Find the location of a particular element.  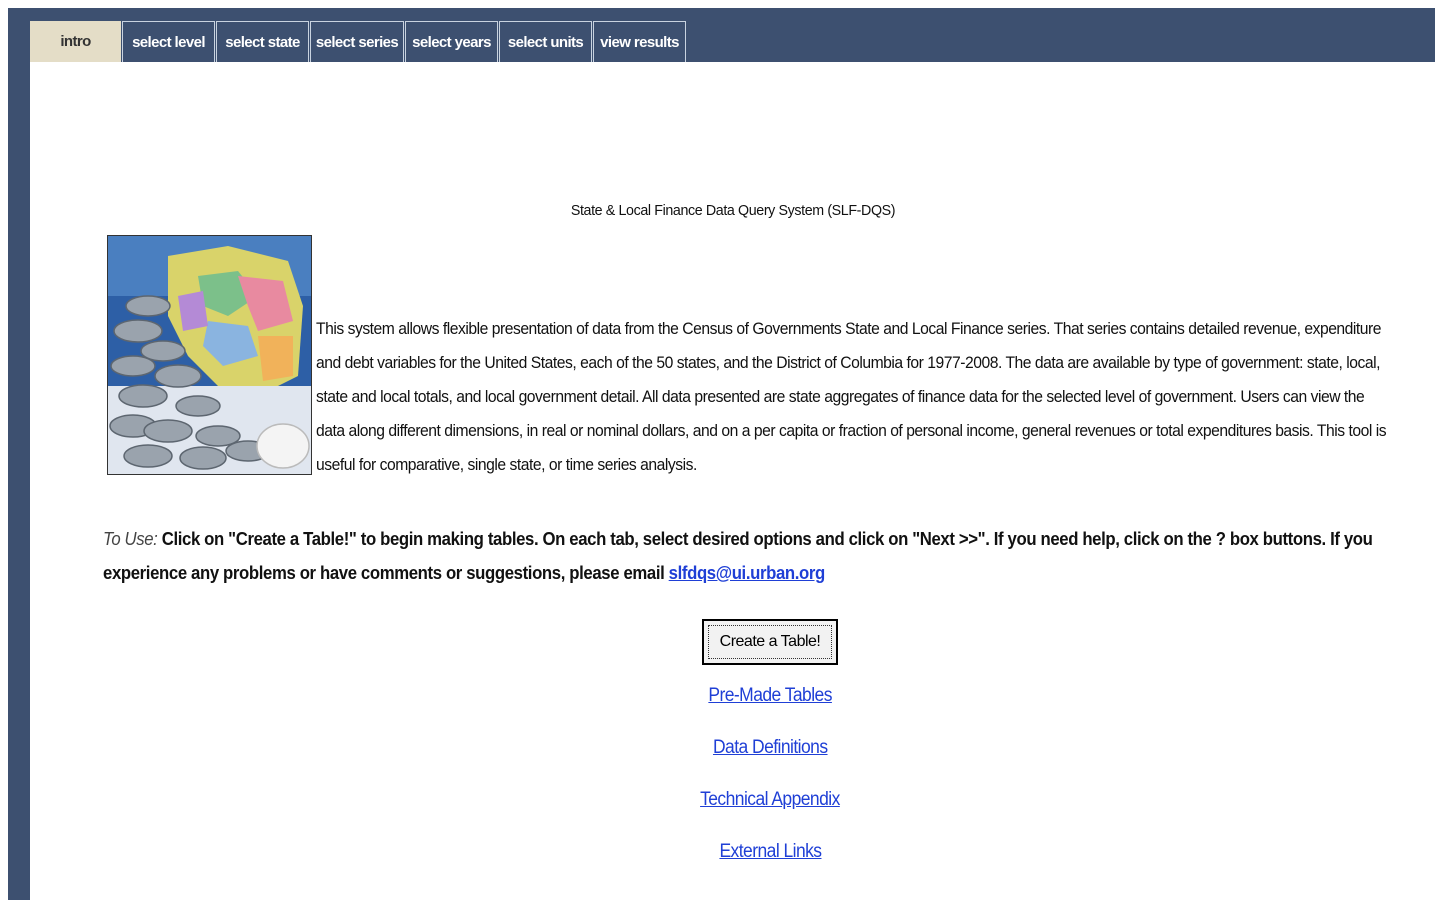

tab-select-series: select series is located at coordinates (357, 41).